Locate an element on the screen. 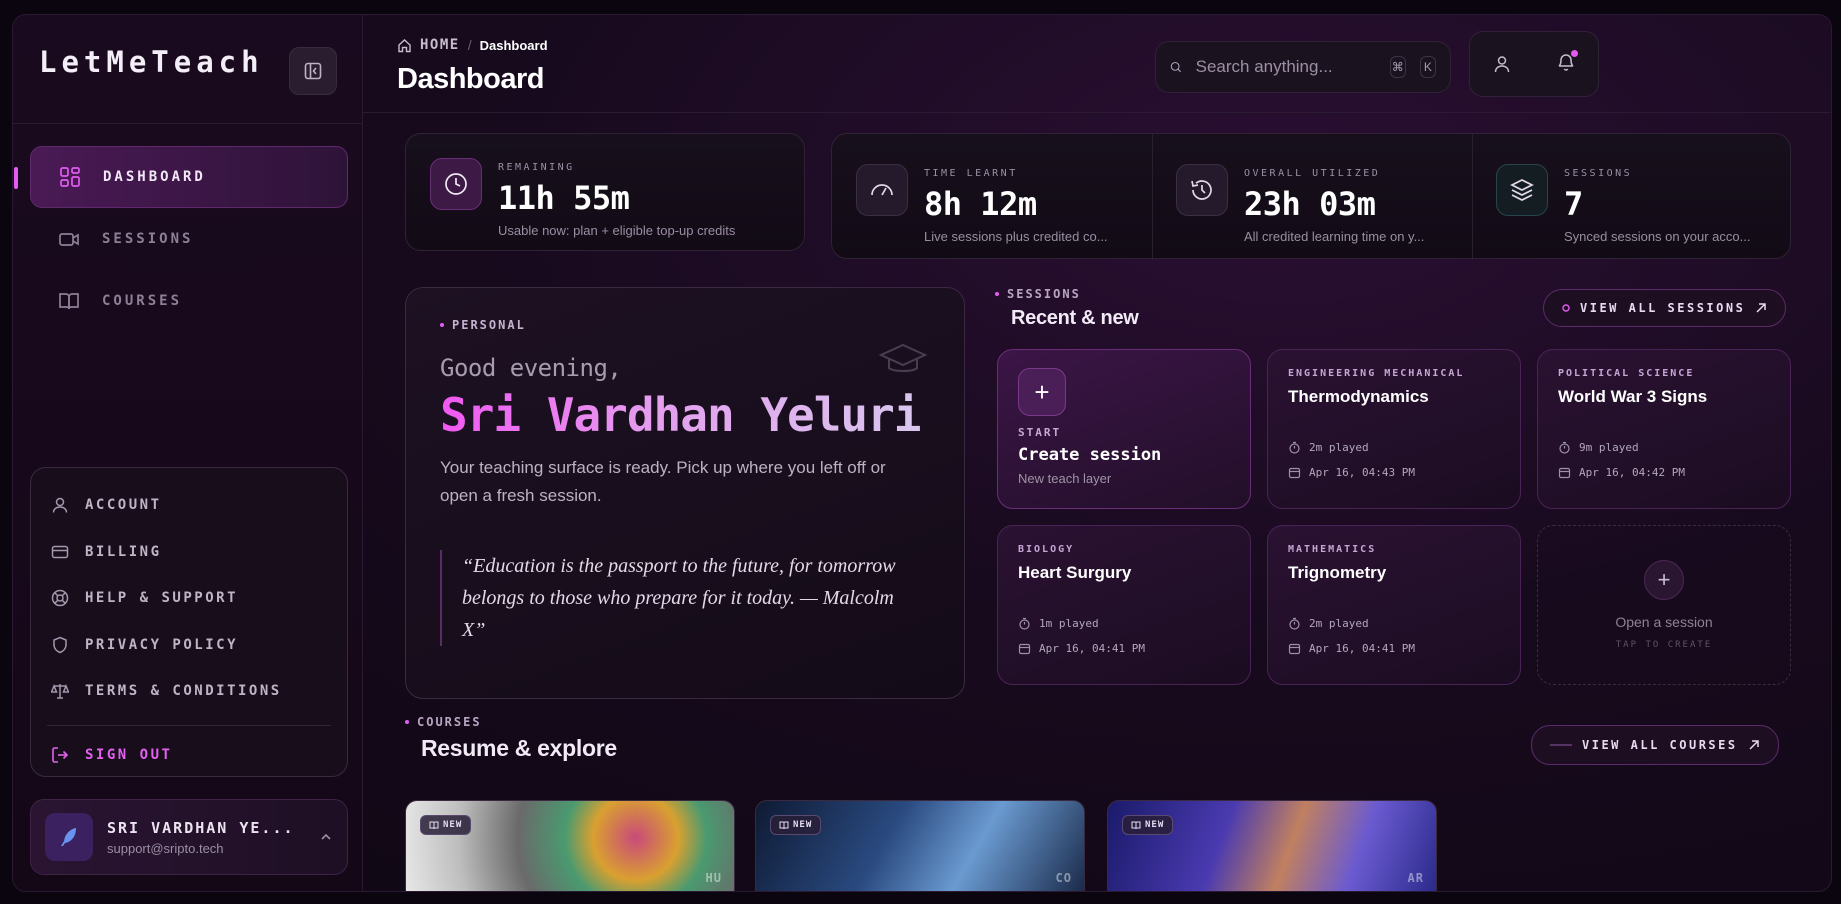  menu-item-privacy-policy: PRIVACY POLICY is located at coordinates (189, 645).